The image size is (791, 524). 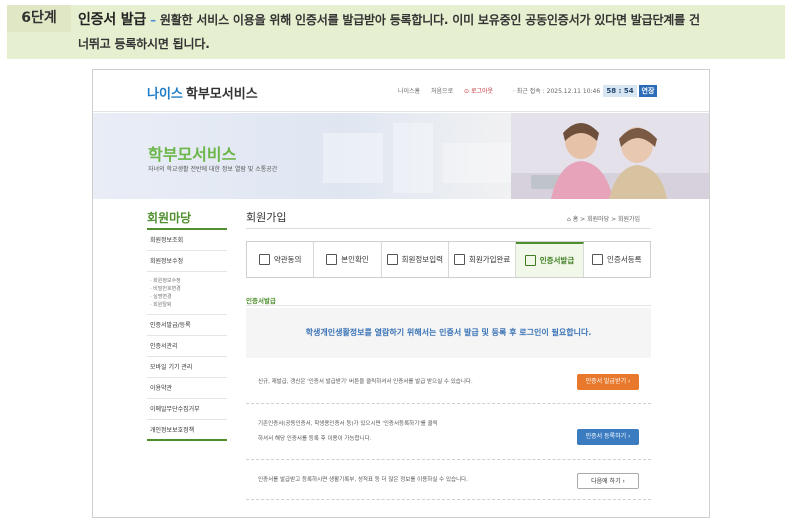 I want to click on site-logo: 나이스 학부모서비스, so click(x=202, y=92).